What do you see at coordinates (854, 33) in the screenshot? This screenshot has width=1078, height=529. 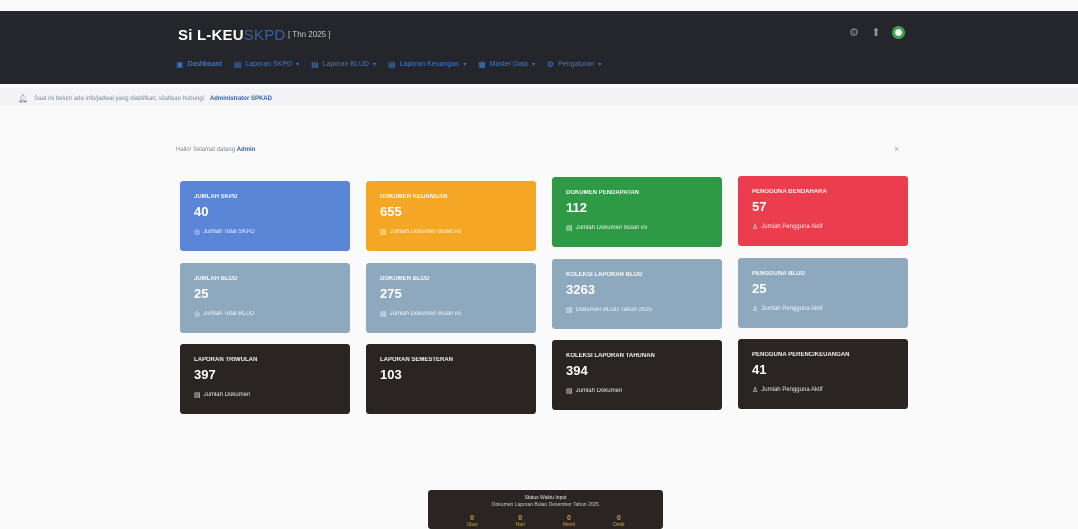 I see `gear-icon: ⚙` at bounding box center [854, 33].